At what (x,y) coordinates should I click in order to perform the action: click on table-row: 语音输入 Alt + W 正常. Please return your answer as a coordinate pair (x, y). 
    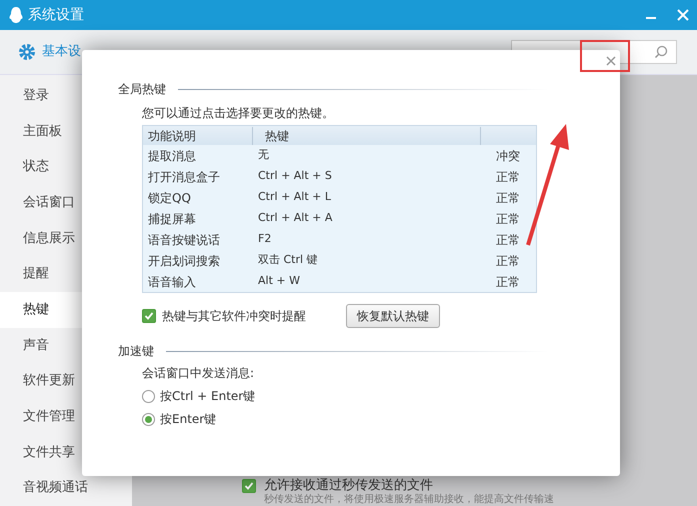
    Looking at the image, I should click on (339, 281).